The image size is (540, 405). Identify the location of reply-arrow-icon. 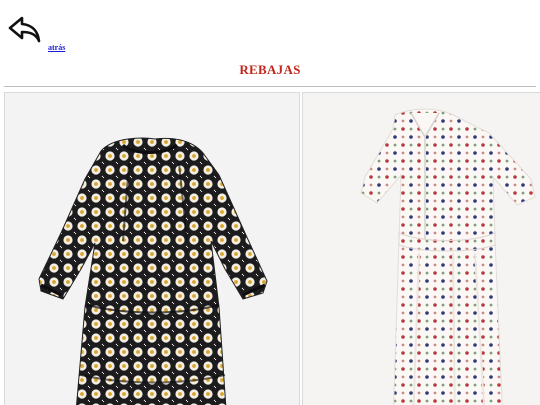
(25, 30).